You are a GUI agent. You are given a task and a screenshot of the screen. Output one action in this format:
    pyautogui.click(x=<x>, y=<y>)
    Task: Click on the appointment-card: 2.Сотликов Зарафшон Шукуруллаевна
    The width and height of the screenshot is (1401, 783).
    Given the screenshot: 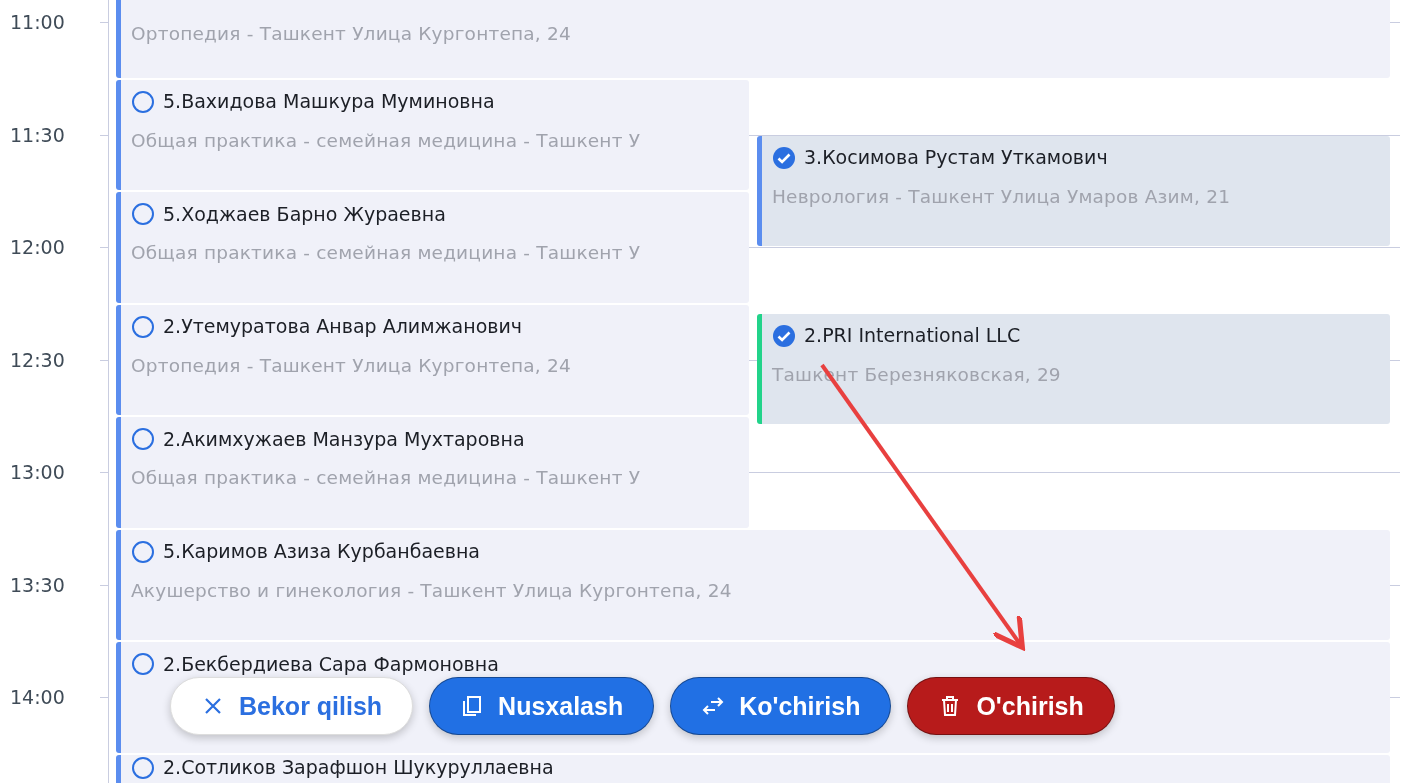 What is the action you would take?
    pyautogui.click(x=753, y=768)
    